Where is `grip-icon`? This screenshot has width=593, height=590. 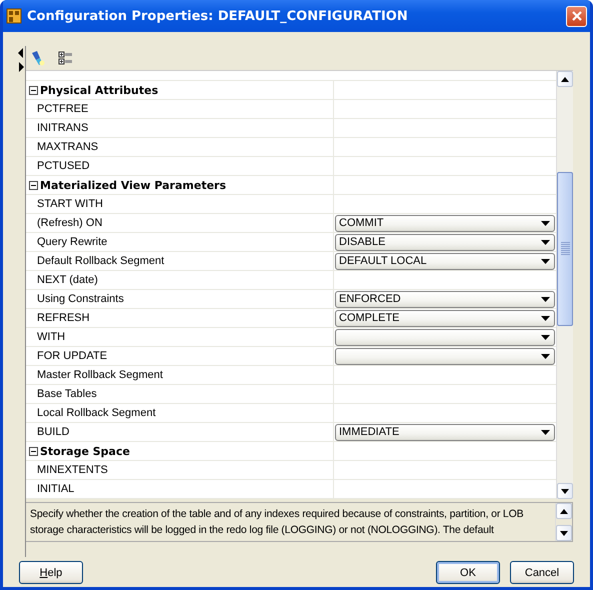 grip-icon is located at coordinates (565, 249).